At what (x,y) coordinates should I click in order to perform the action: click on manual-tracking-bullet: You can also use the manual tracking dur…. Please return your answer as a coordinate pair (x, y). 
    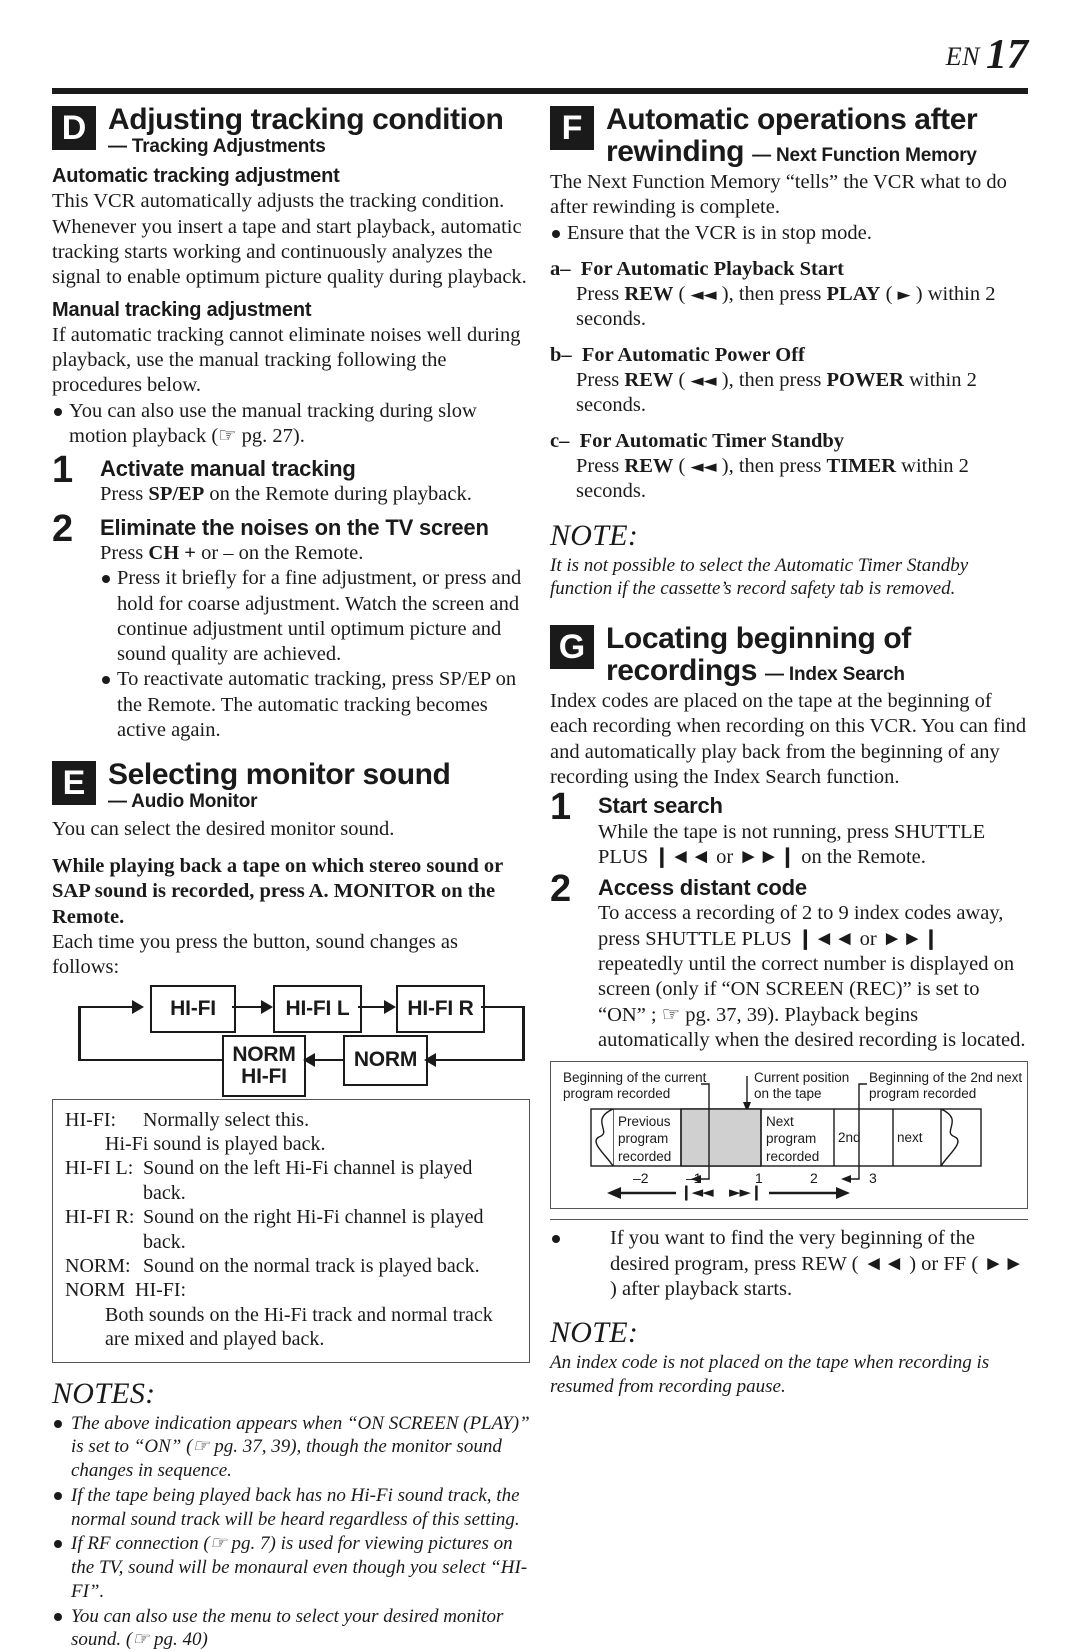
    Looking at the image, I should click on (291, 424).